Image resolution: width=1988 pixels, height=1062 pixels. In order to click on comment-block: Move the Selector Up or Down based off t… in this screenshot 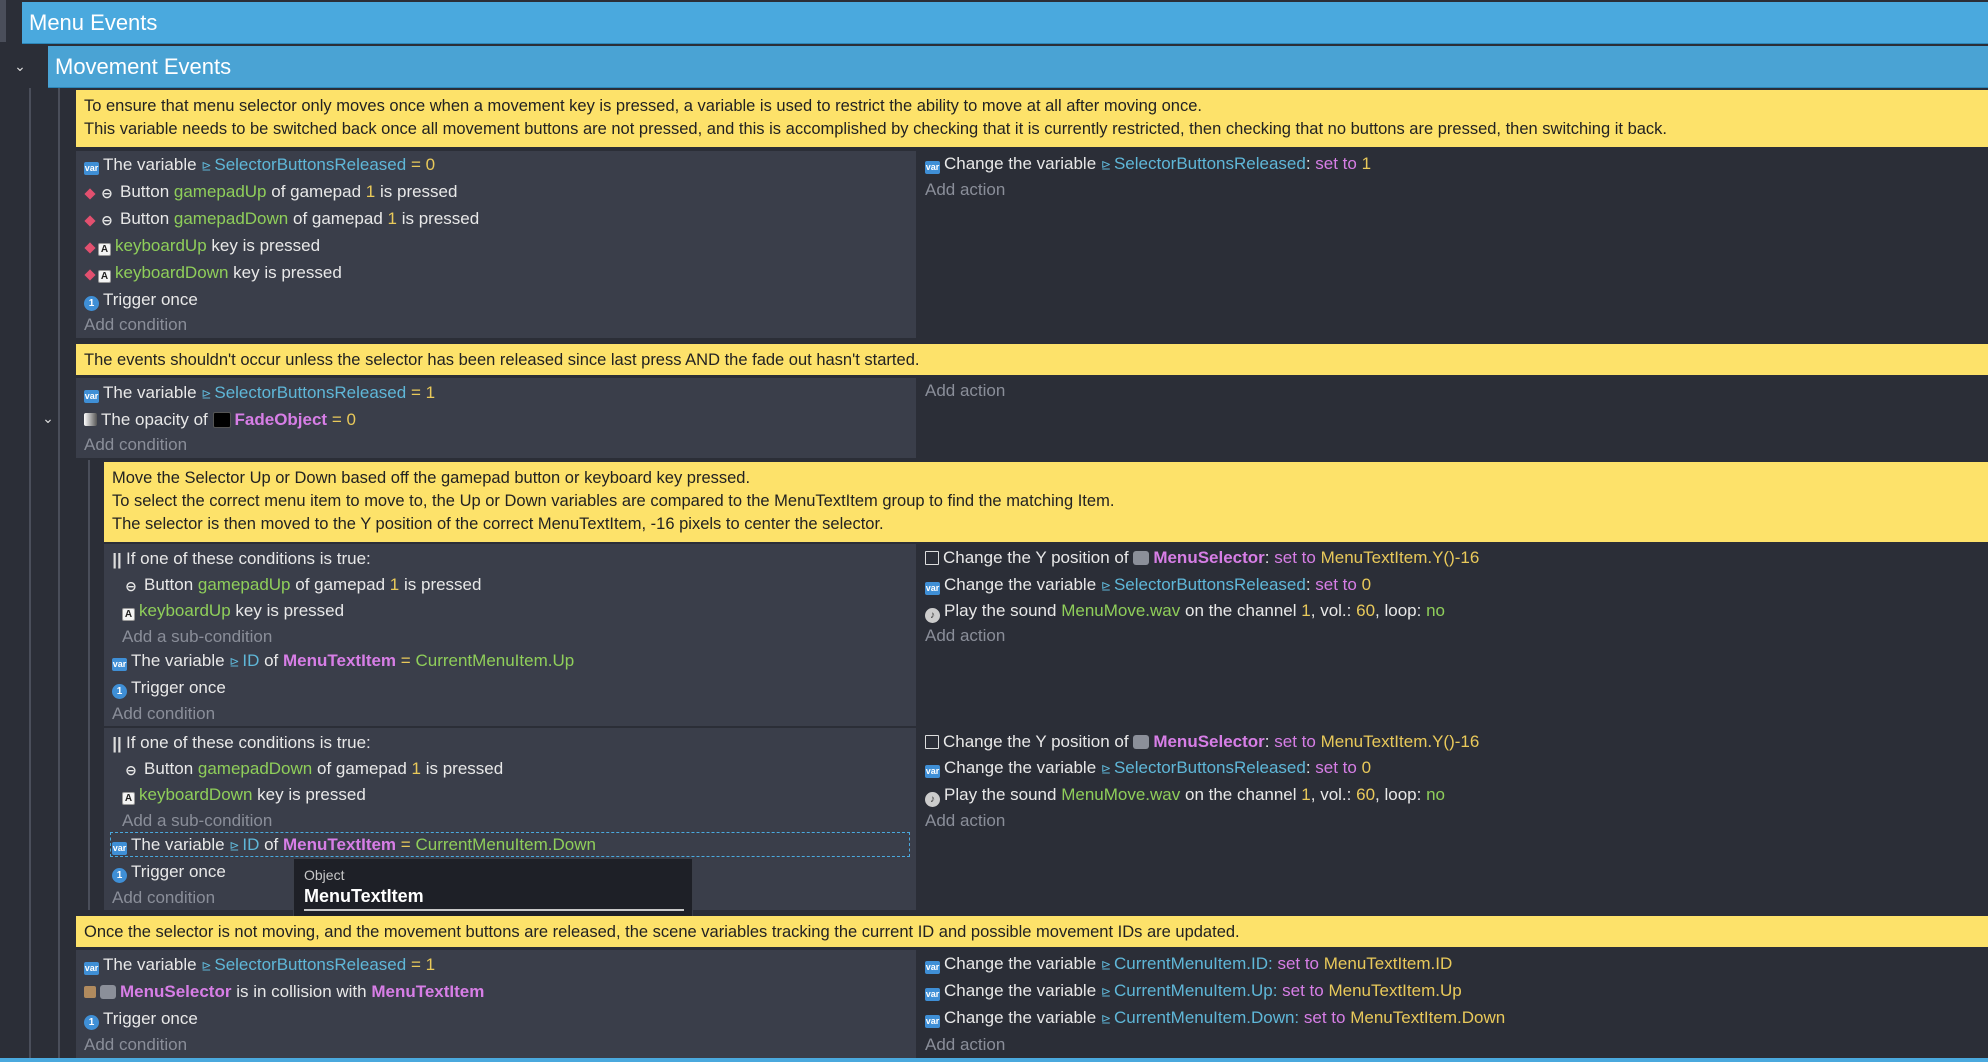, I will do `click(1046, 502)`.